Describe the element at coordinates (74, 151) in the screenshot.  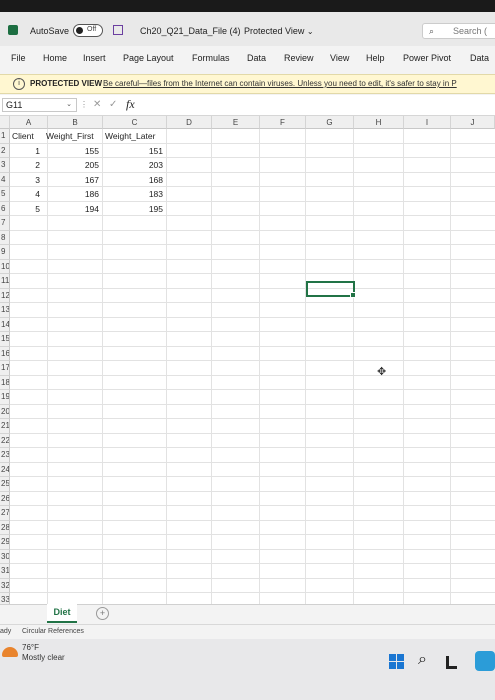
I see `cell-b2: 155` at that location.